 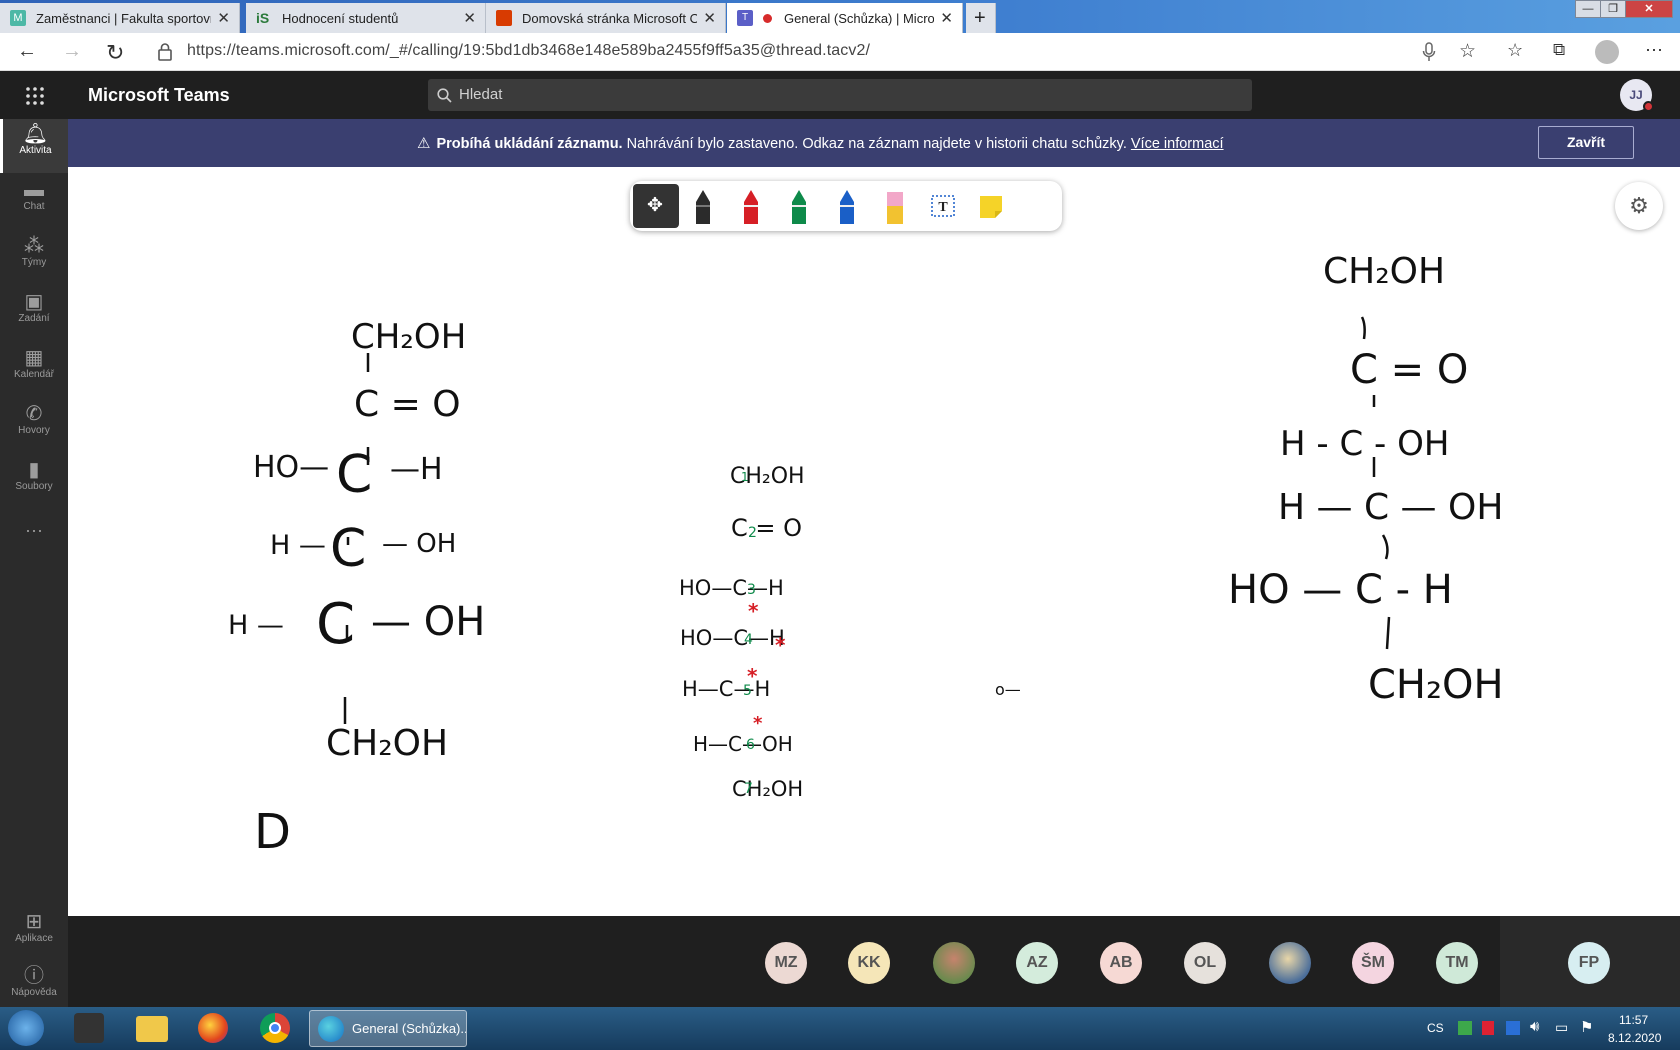 I want to click on phone-icon: ✆, so click(x=34, y=414).